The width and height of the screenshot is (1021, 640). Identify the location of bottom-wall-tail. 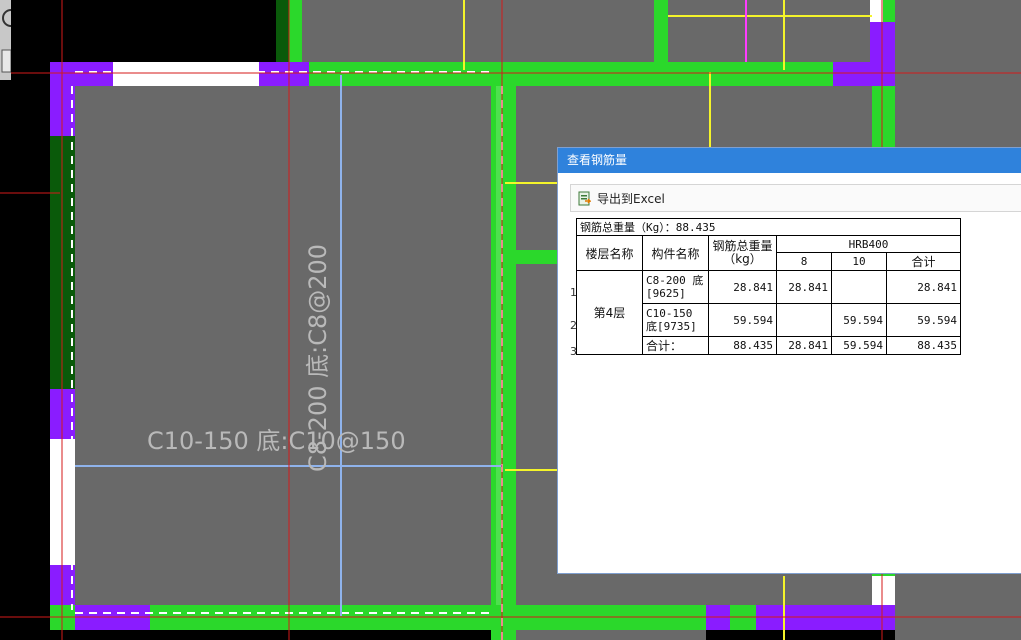
(503, 635).